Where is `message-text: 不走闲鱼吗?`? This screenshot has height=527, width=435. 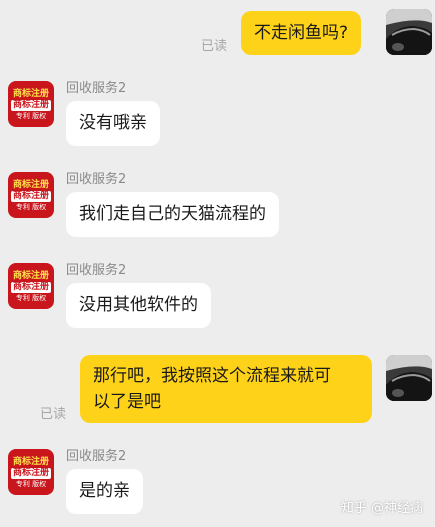
message-text: 不走闲鱼吗? is located at coordinates (301, 33).